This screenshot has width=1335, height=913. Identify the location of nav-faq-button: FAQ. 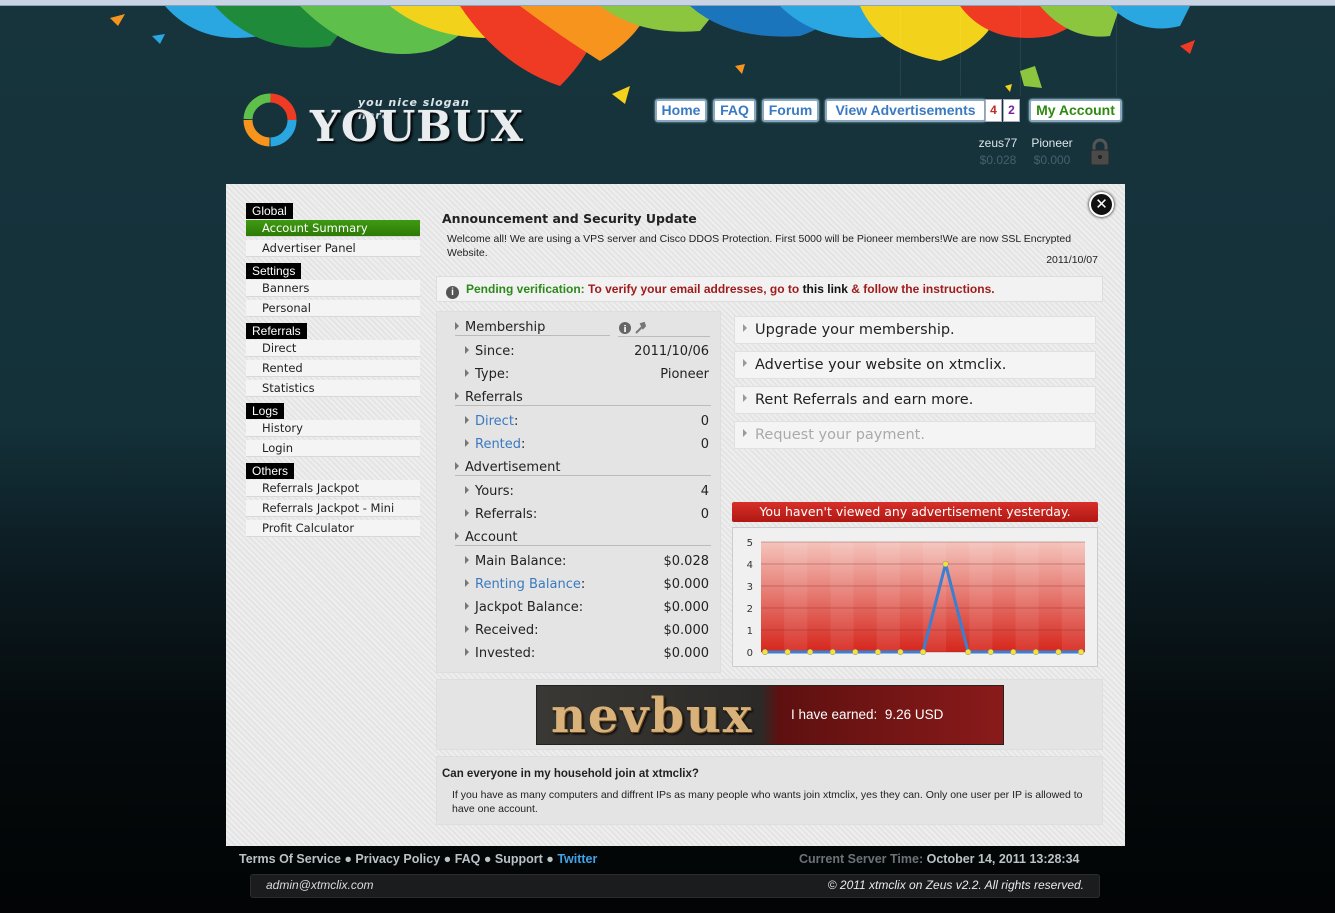
(734, 110).